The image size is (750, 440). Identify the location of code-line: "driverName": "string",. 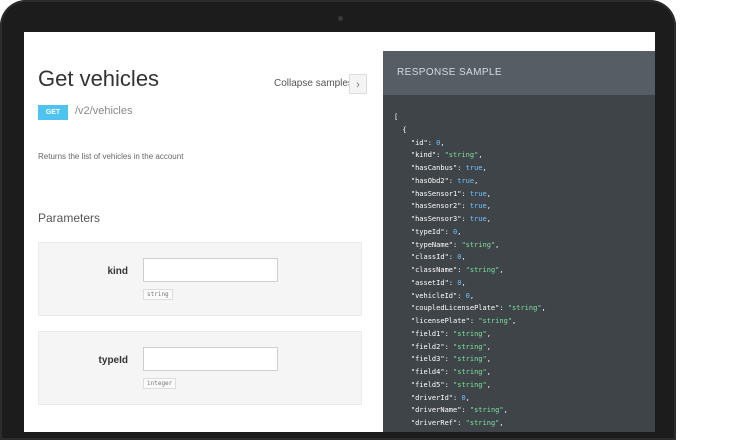
(459, 410).